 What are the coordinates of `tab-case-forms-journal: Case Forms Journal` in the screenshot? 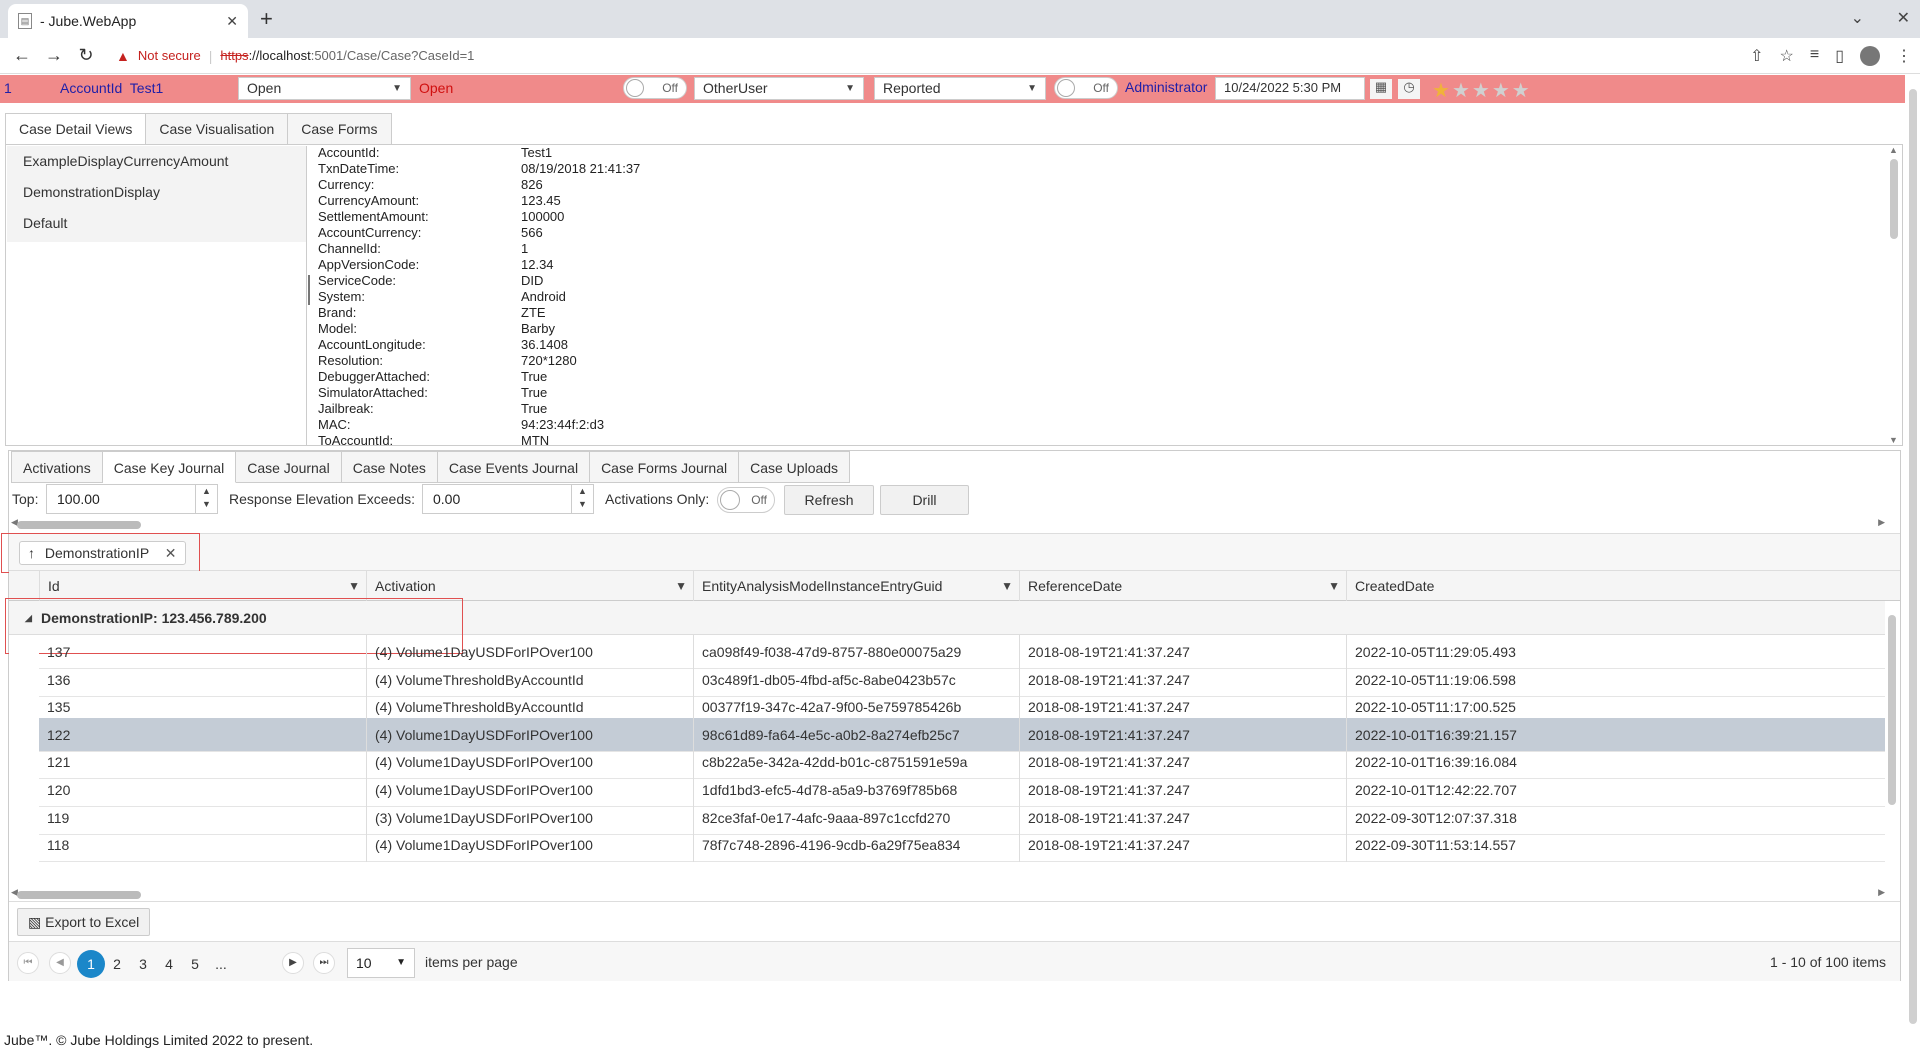 It's located at (665, 467).